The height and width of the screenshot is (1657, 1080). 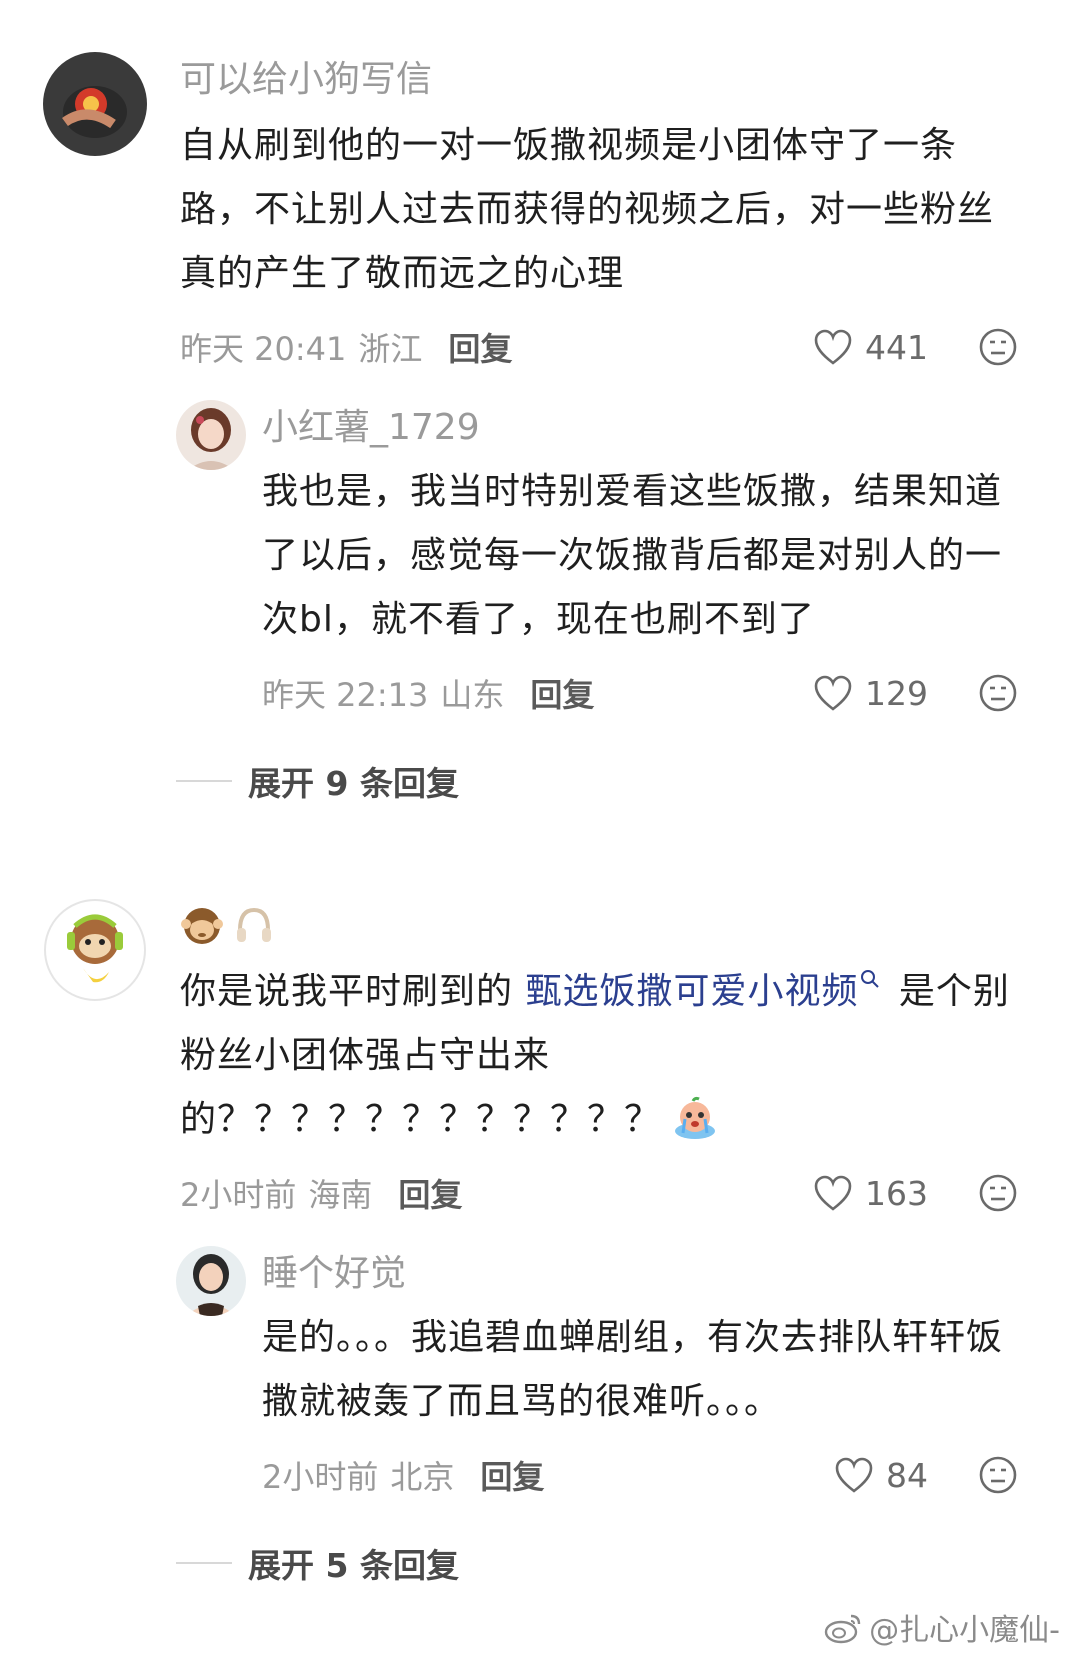 What do you see at coordinates (345, 695) in the screenshot?
I see `timestamp: 昨天 22:13` at bounding box center [345, 695].